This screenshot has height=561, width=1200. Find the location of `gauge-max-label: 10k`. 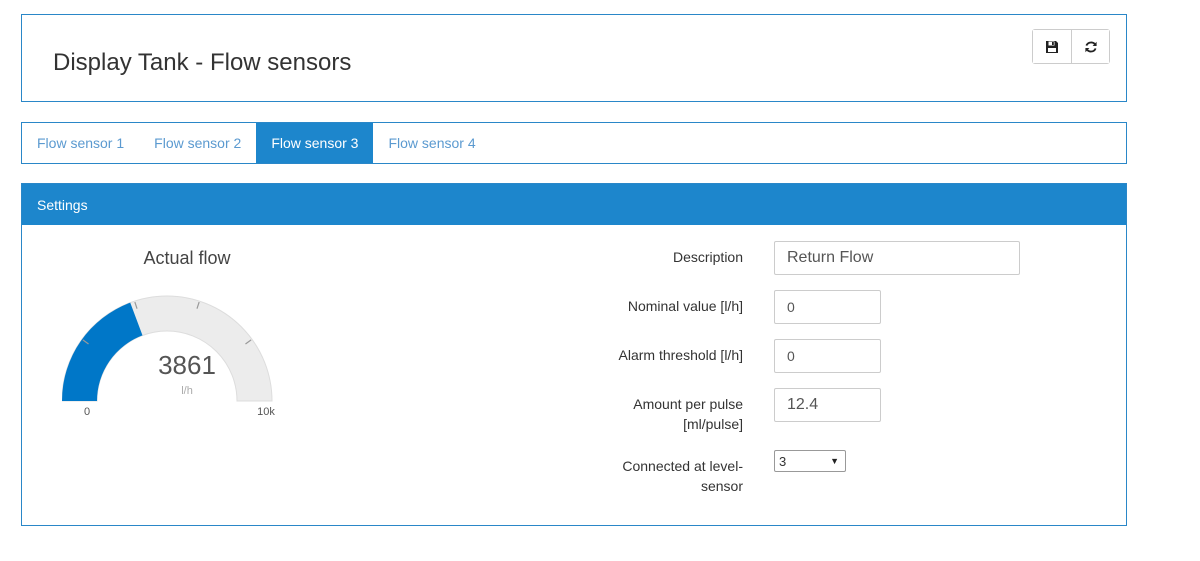

gauge-max-label: 10k is located at coordinates (266, 412).